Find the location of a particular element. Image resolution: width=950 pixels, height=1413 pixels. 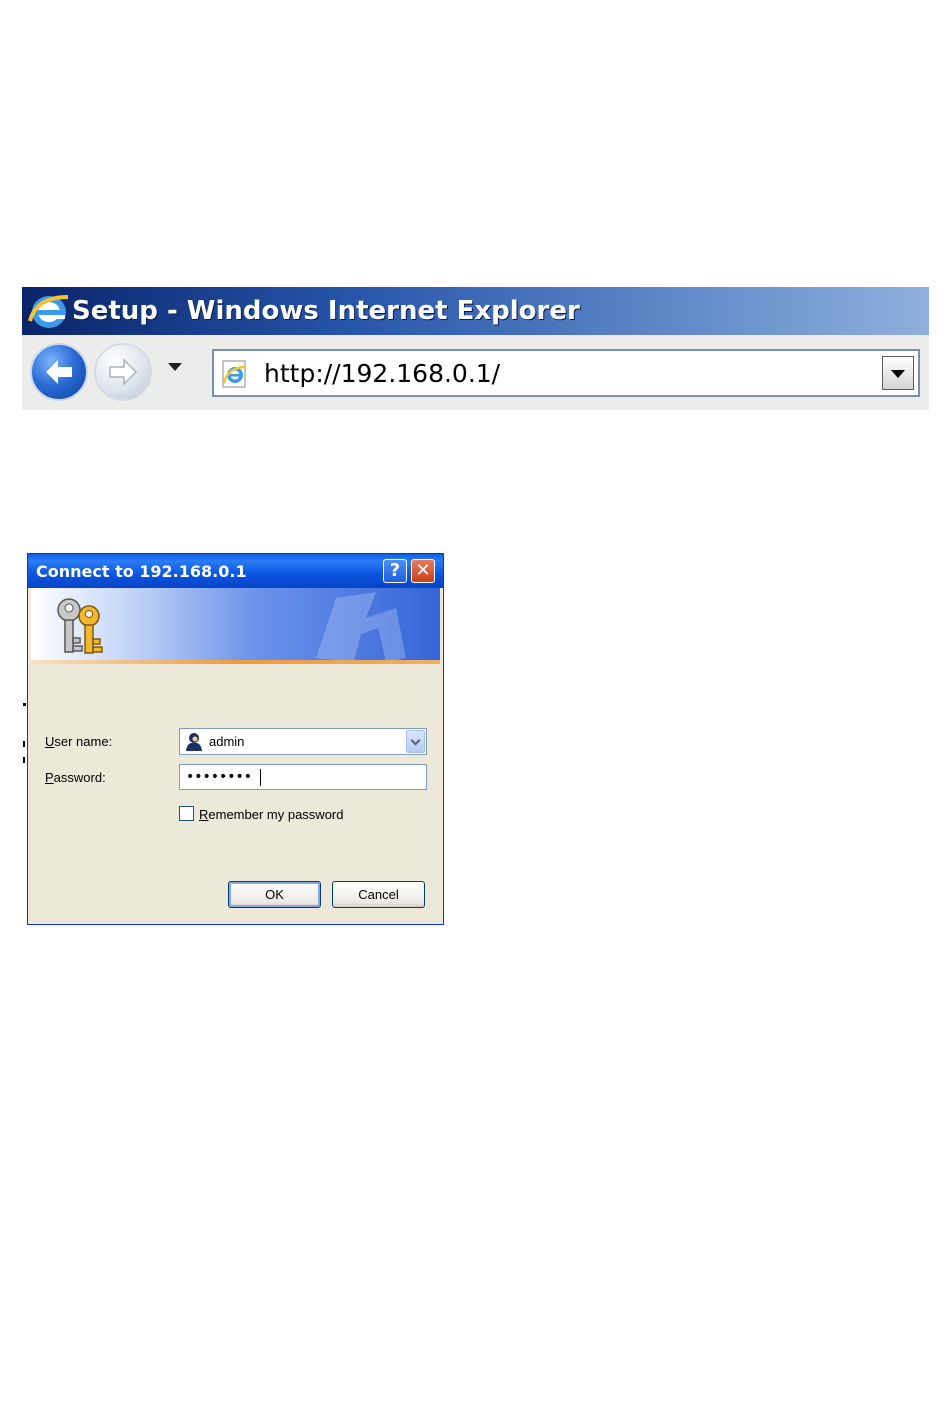

watermark-icon is located at coordinates (371, 626).